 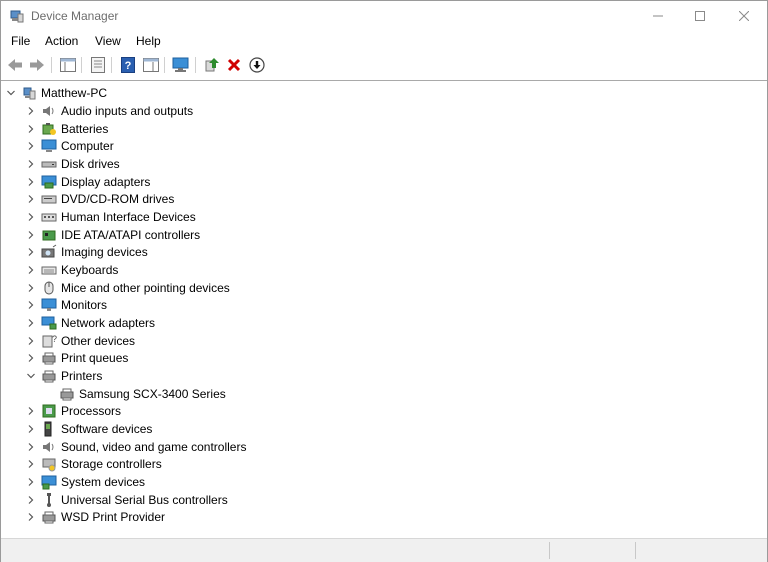 I want to click on device-category: Human Interface Devices, so click(x=110, y=217).